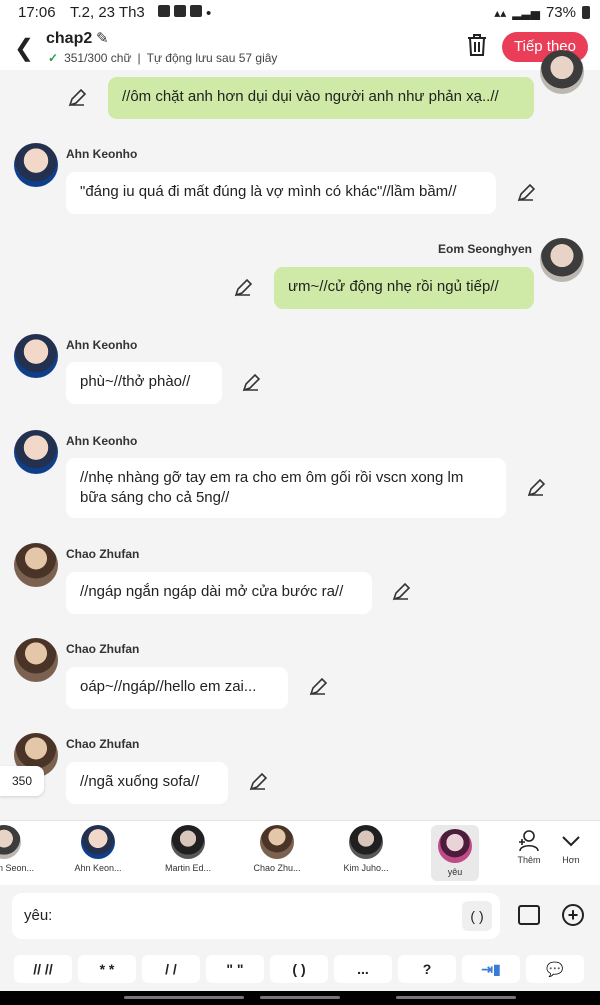  What do you see at coordinates (212, 58) in the screenshot?
I see `autosave-text: Tự động lưu sau 57 giây` at bounding box center [212, 58].